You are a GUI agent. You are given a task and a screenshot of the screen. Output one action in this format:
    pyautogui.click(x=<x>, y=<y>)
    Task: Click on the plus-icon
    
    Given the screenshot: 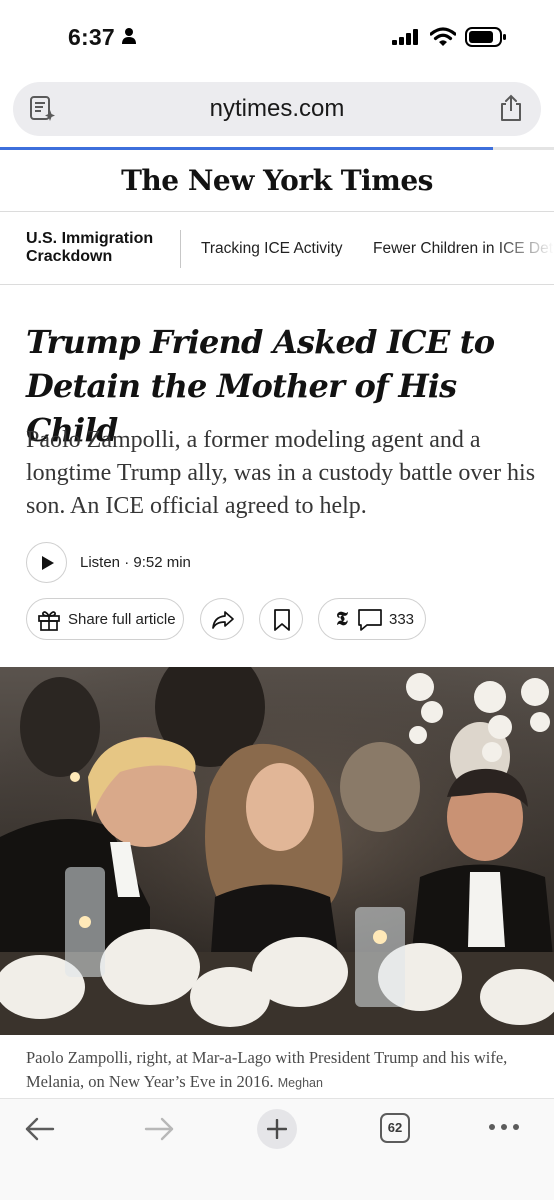 What is the action you would take?
    pyautogui.click(x=277, y=1129)
    